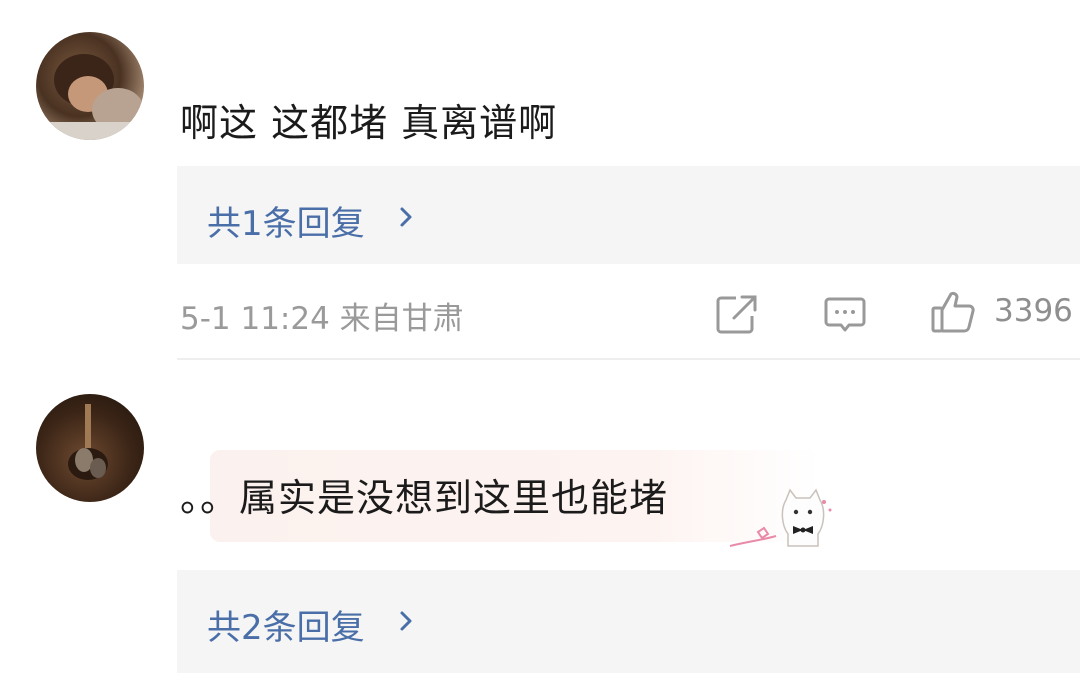 The width and height of the screenshot is (1080, 673). What do you see at coordinates (424, 498) in the screenshot?
I see `comment-text: 。。属实是没想到这里也能堵` at bounding box center [424, 498].